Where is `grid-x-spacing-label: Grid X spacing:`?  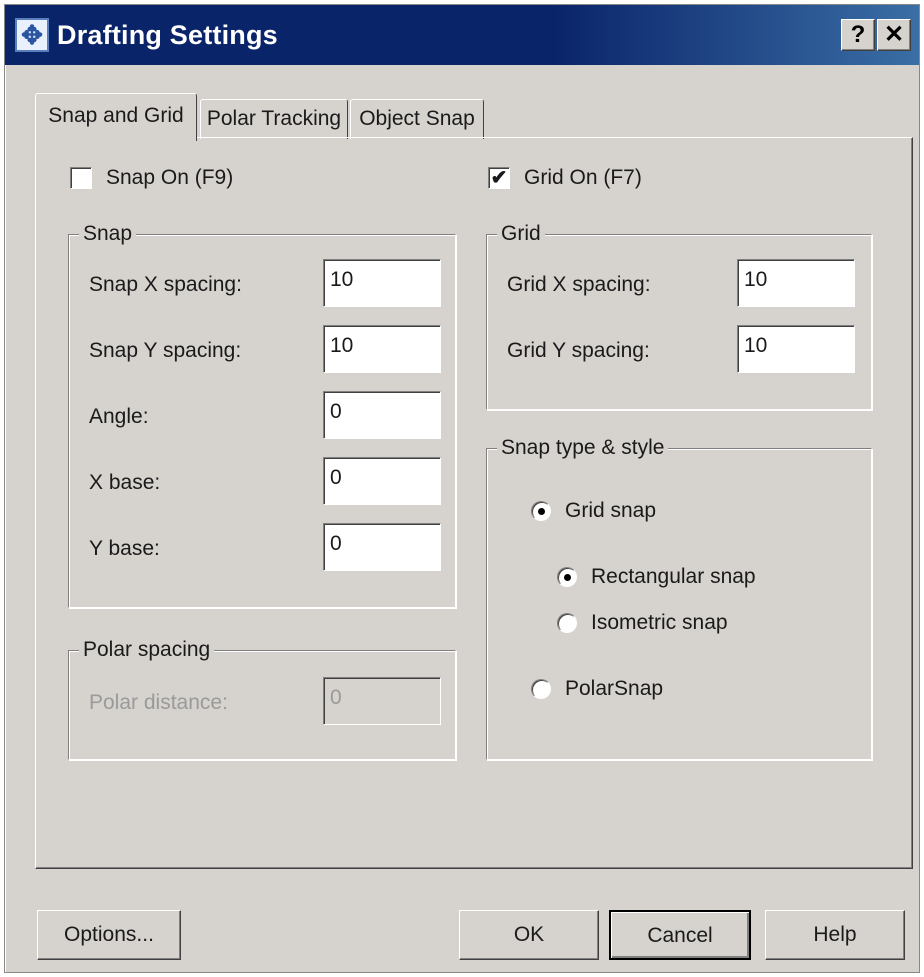 grid-x-spacing-label: Grid X spacing: is located at coordinates (579, 284).